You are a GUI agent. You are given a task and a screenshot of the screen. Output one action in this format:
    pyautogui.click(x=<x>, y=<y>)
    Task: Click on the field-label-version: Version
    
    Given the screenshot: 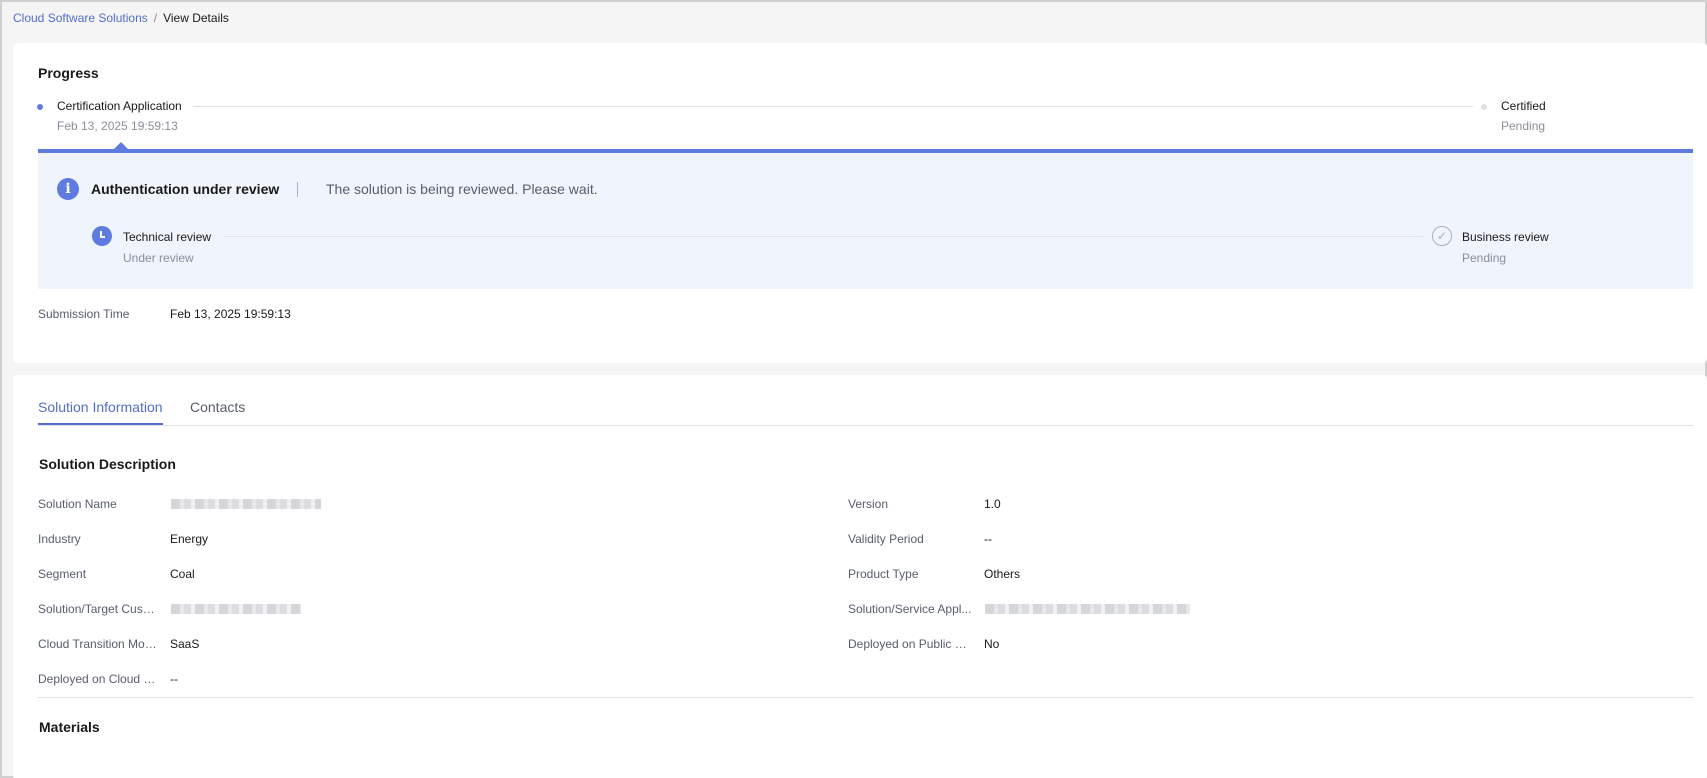 What is the action you would take?
    pyautogui.click(x=868, y=504)
    